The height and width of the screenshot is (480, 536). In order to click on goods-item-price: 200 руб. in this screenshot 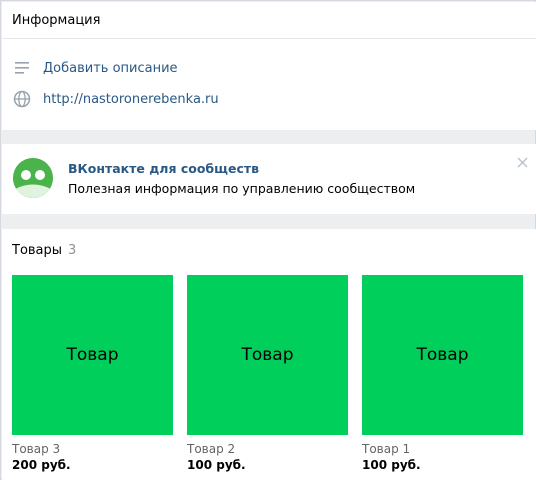, I will do `click(41, 465)`.